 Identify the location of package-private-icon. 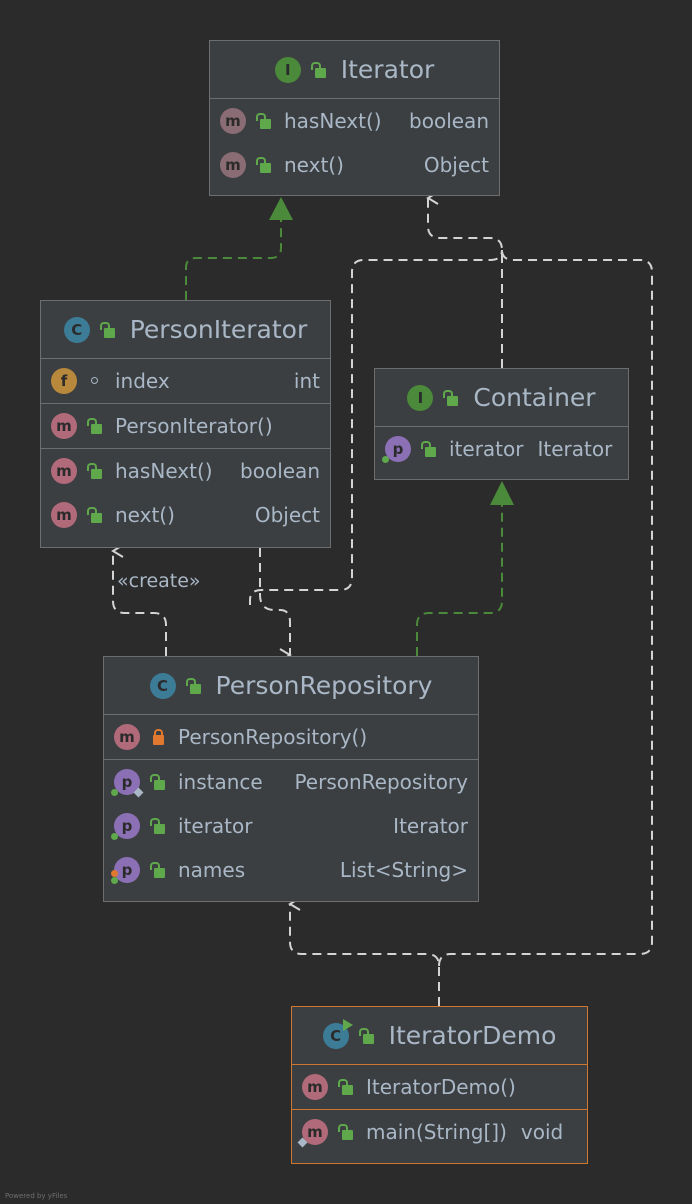
(95, 381).